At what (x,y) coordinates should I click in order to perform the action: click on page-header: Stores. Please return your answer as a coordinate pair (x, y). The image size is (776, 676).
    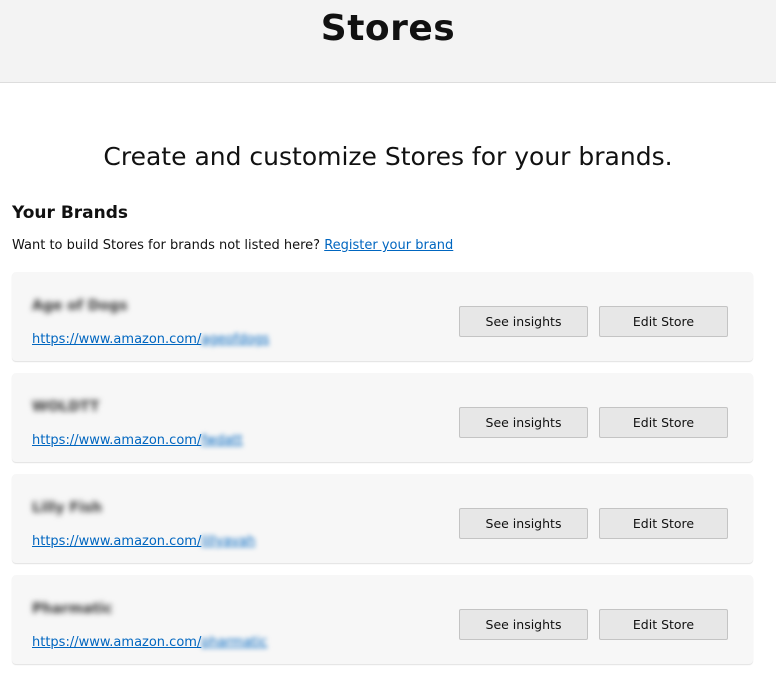
    Looking at the image, I should click on (388, 41).